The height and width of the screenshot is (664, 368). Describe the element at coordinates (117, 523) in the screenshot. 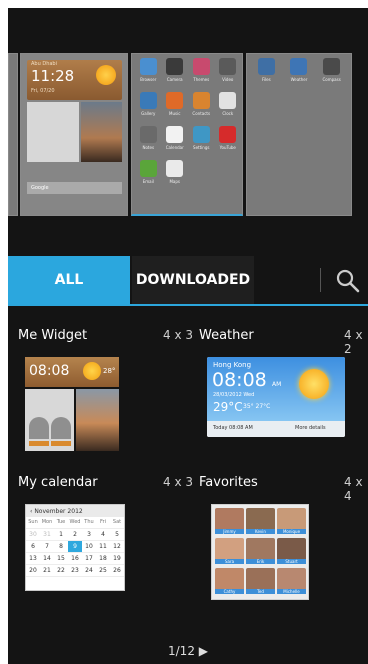

I see `calendar-weekday: Sat` at that location.